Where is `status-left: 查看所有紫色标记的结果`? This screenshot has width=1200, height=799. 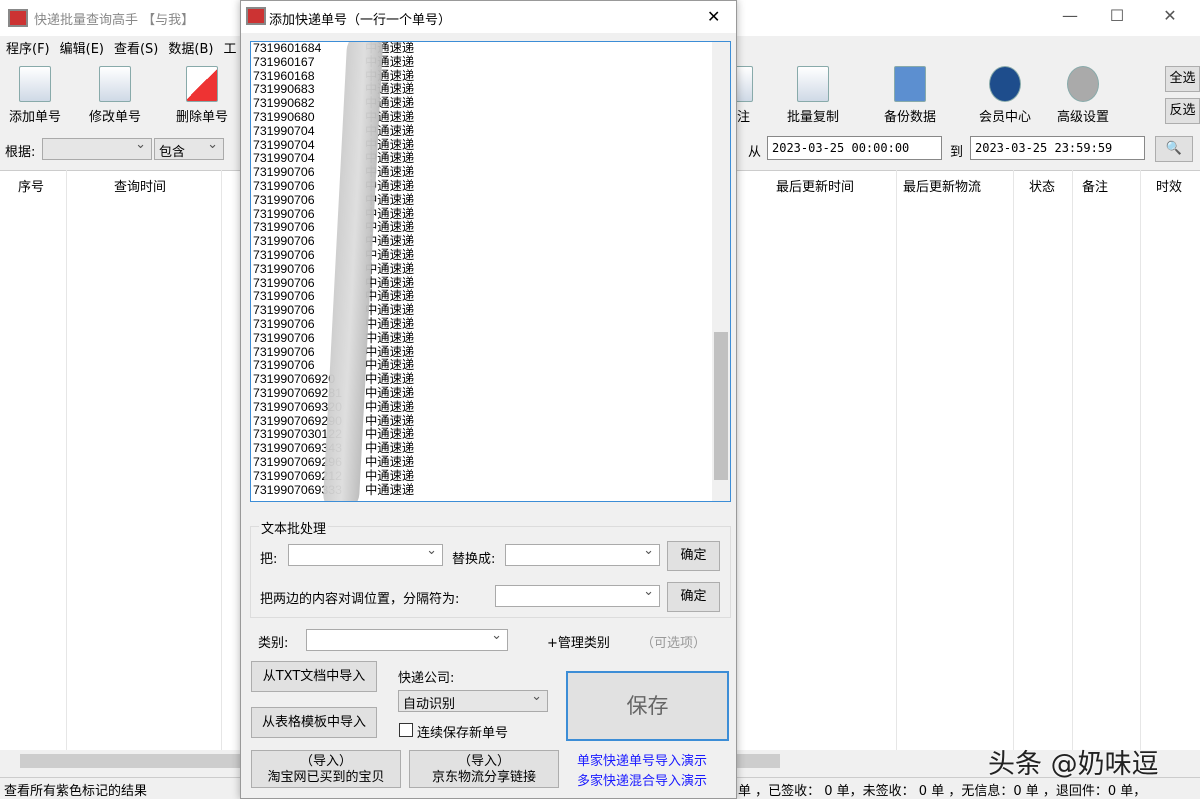
status-left: 查看所有紫色标记的结果 is located at coordinates (76, 791).